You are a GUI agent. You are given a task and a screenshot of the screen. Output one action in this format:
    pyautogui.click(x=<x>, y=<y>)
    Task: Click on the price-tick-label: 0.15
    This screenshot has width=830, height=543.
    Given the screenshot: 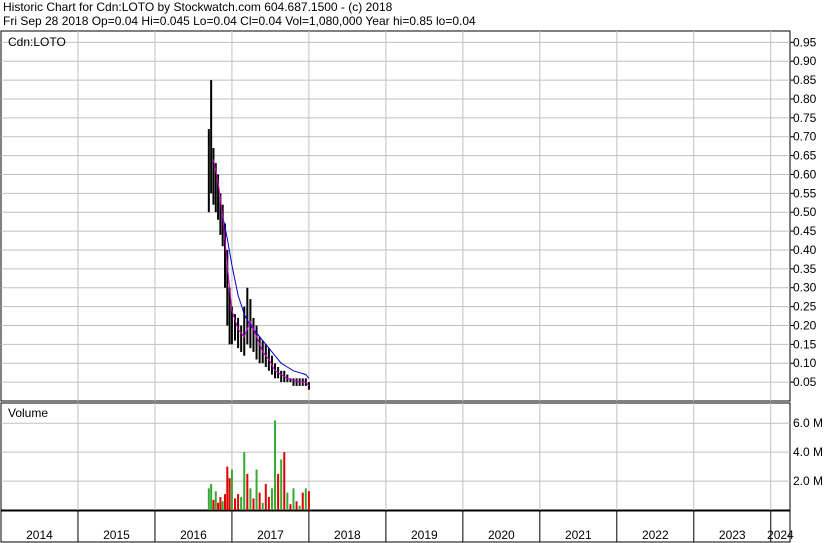 What is the action you would take?
    pyautogui.click(x=805, y=344)
    